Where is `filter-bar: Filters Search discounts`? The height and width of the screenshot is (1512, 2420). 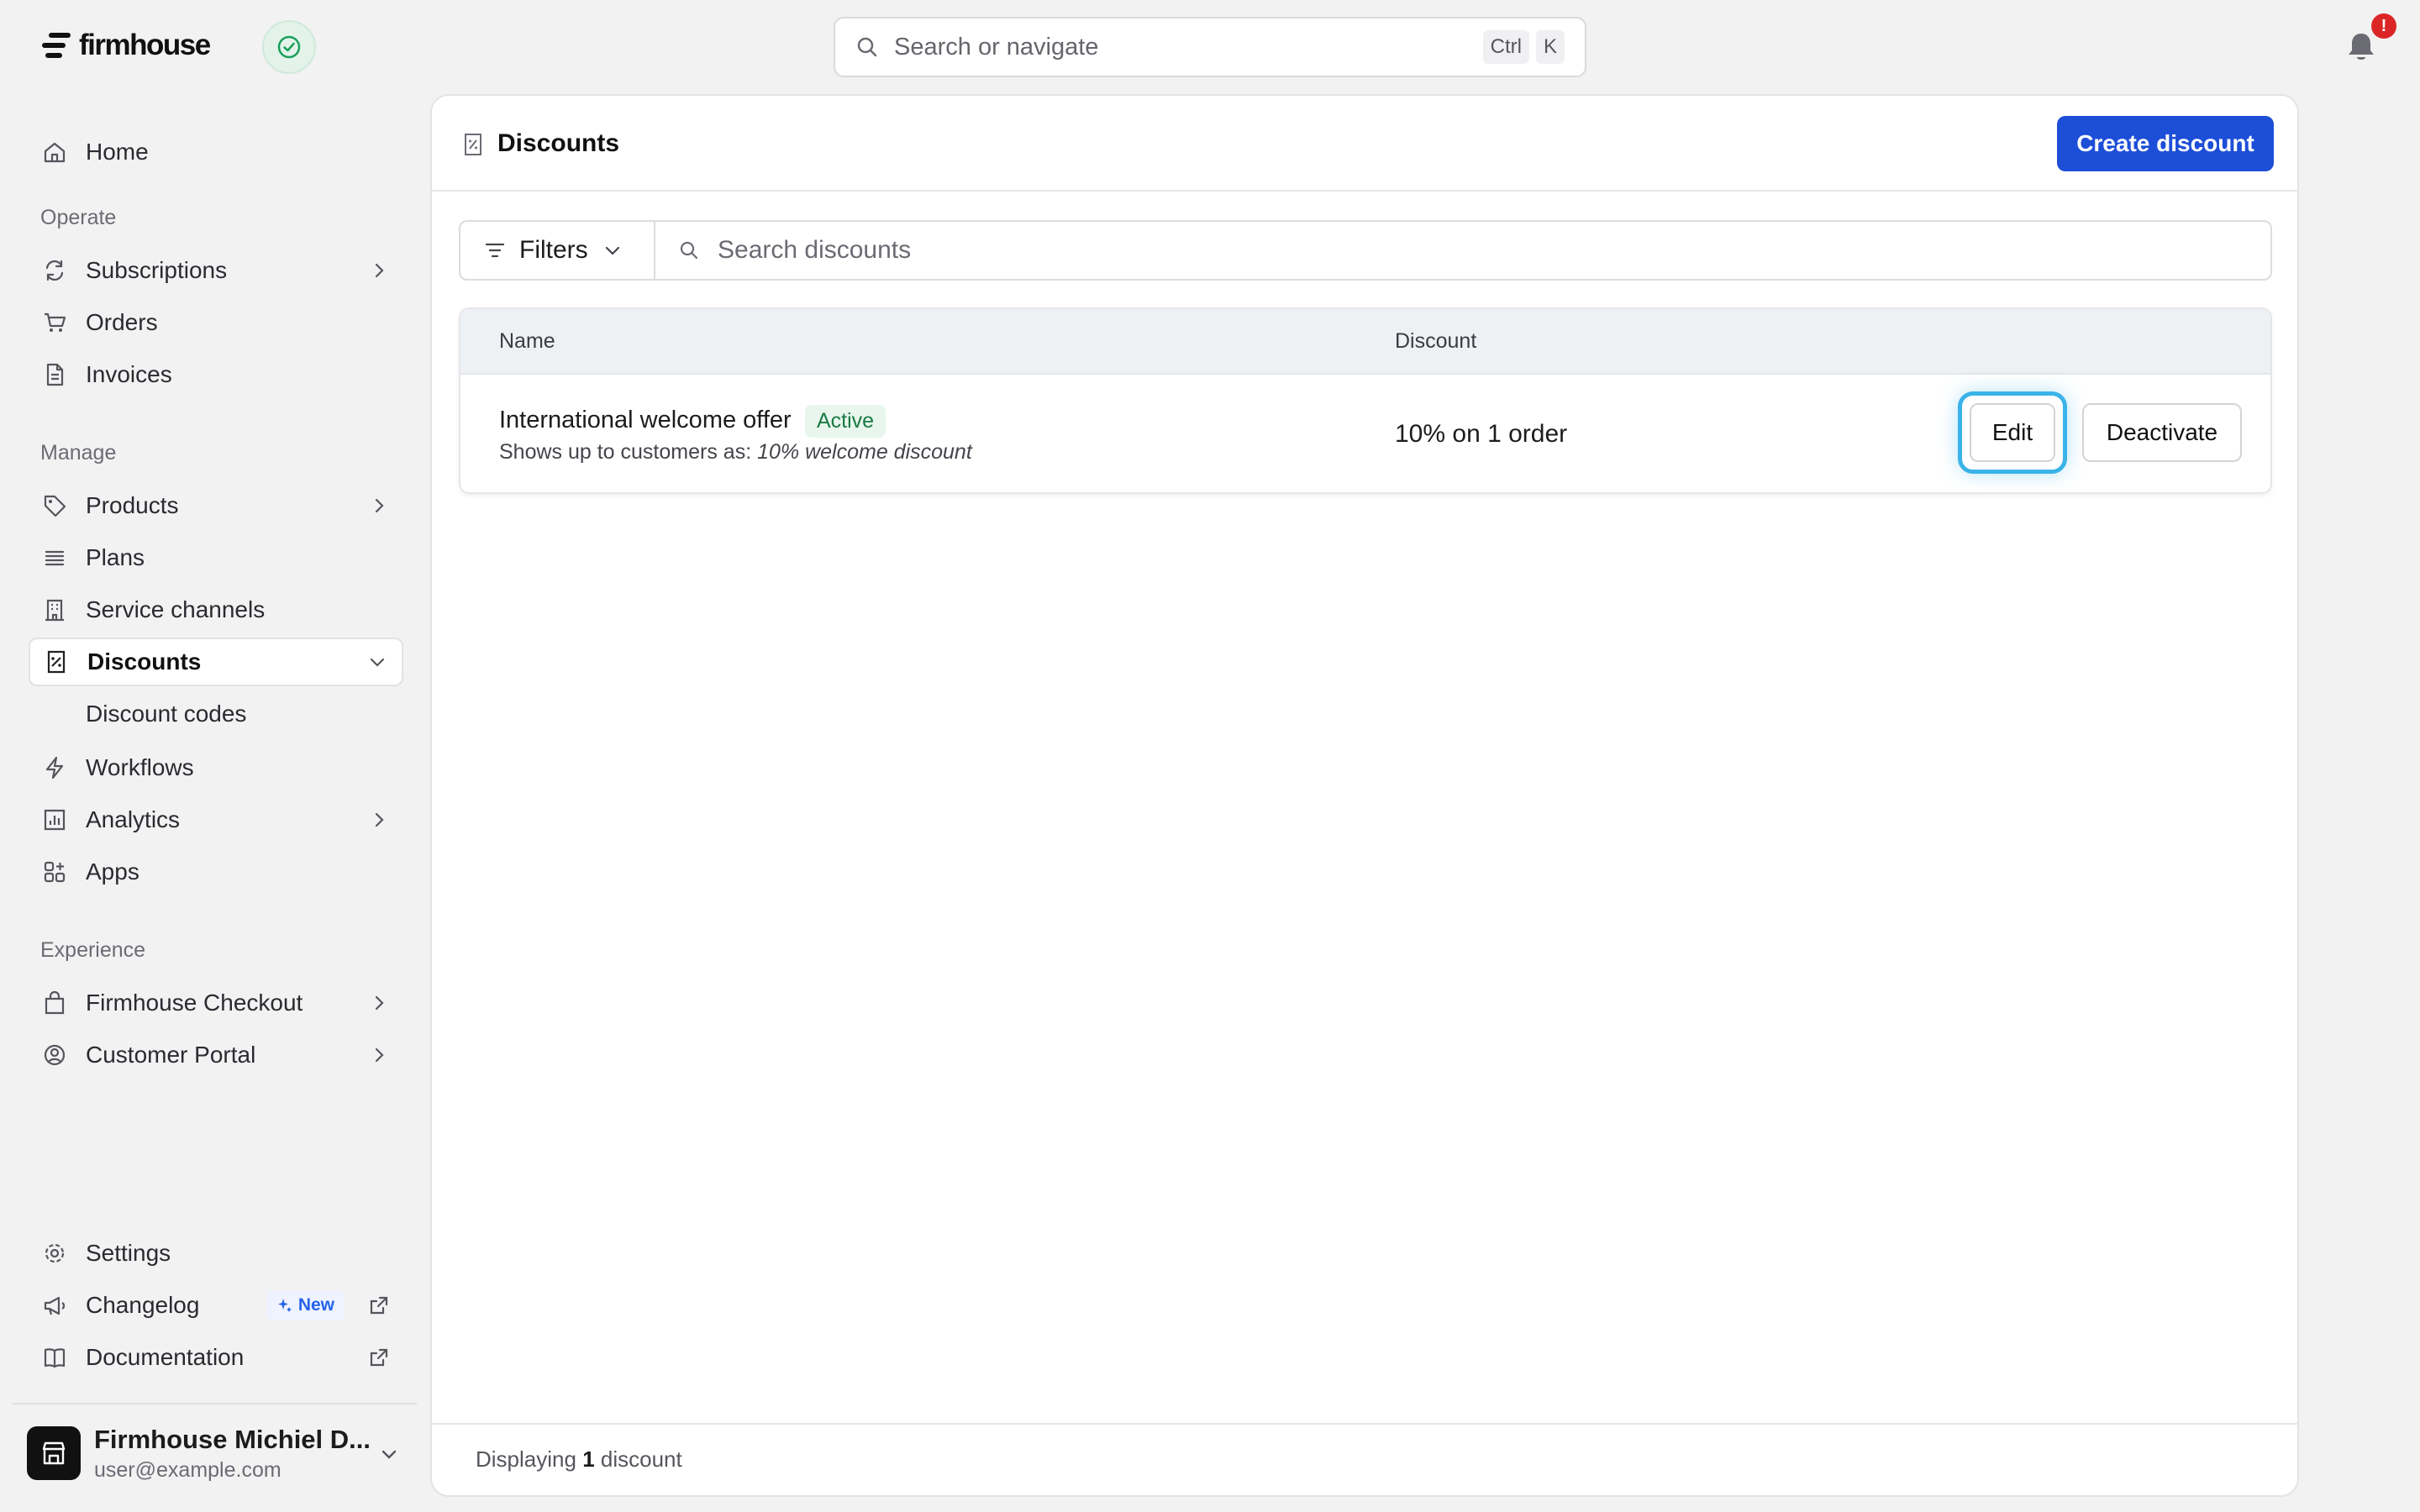 filter-bar: Filters Search discounts is located at coordinates (1365, 250).